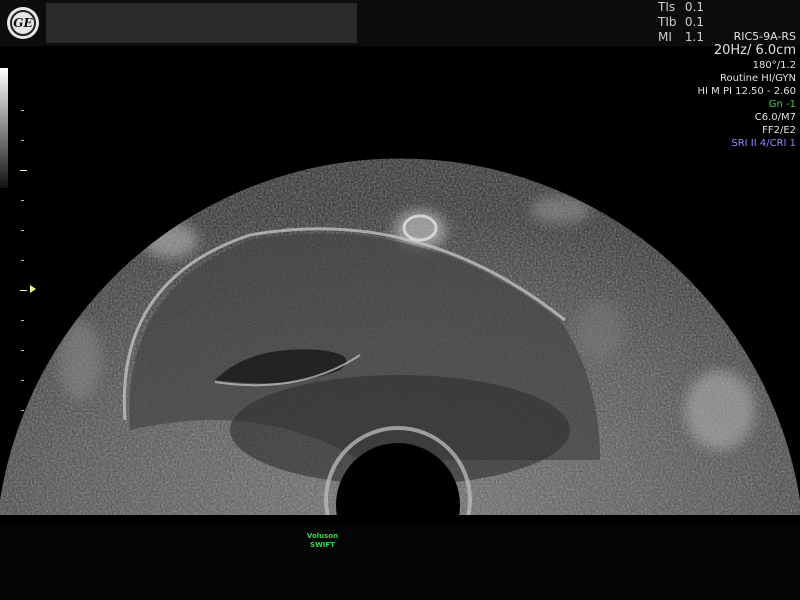 The width and height of the screenshot is (800, 600). What do you see at coordinates (665, 37) in the screenshot?
I see `mi-label: MI` at bounding box center [665, 37].